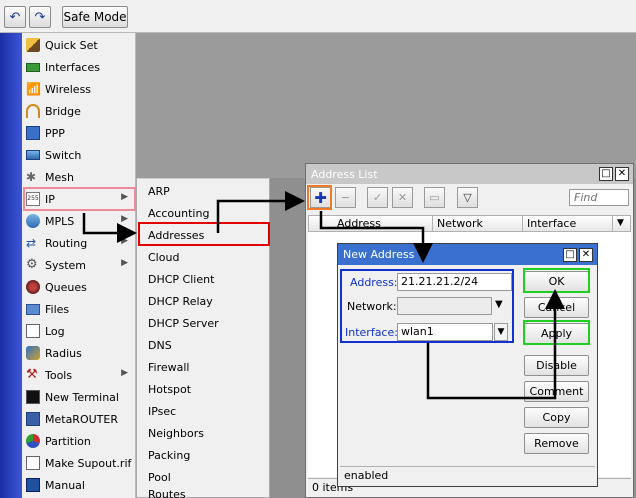 The width and height of the screenshot is (636, 498). What do you see at coordinates (556, 281) in the screenshot?
I see `ok-button: OK` at bounding box center [556, 281].